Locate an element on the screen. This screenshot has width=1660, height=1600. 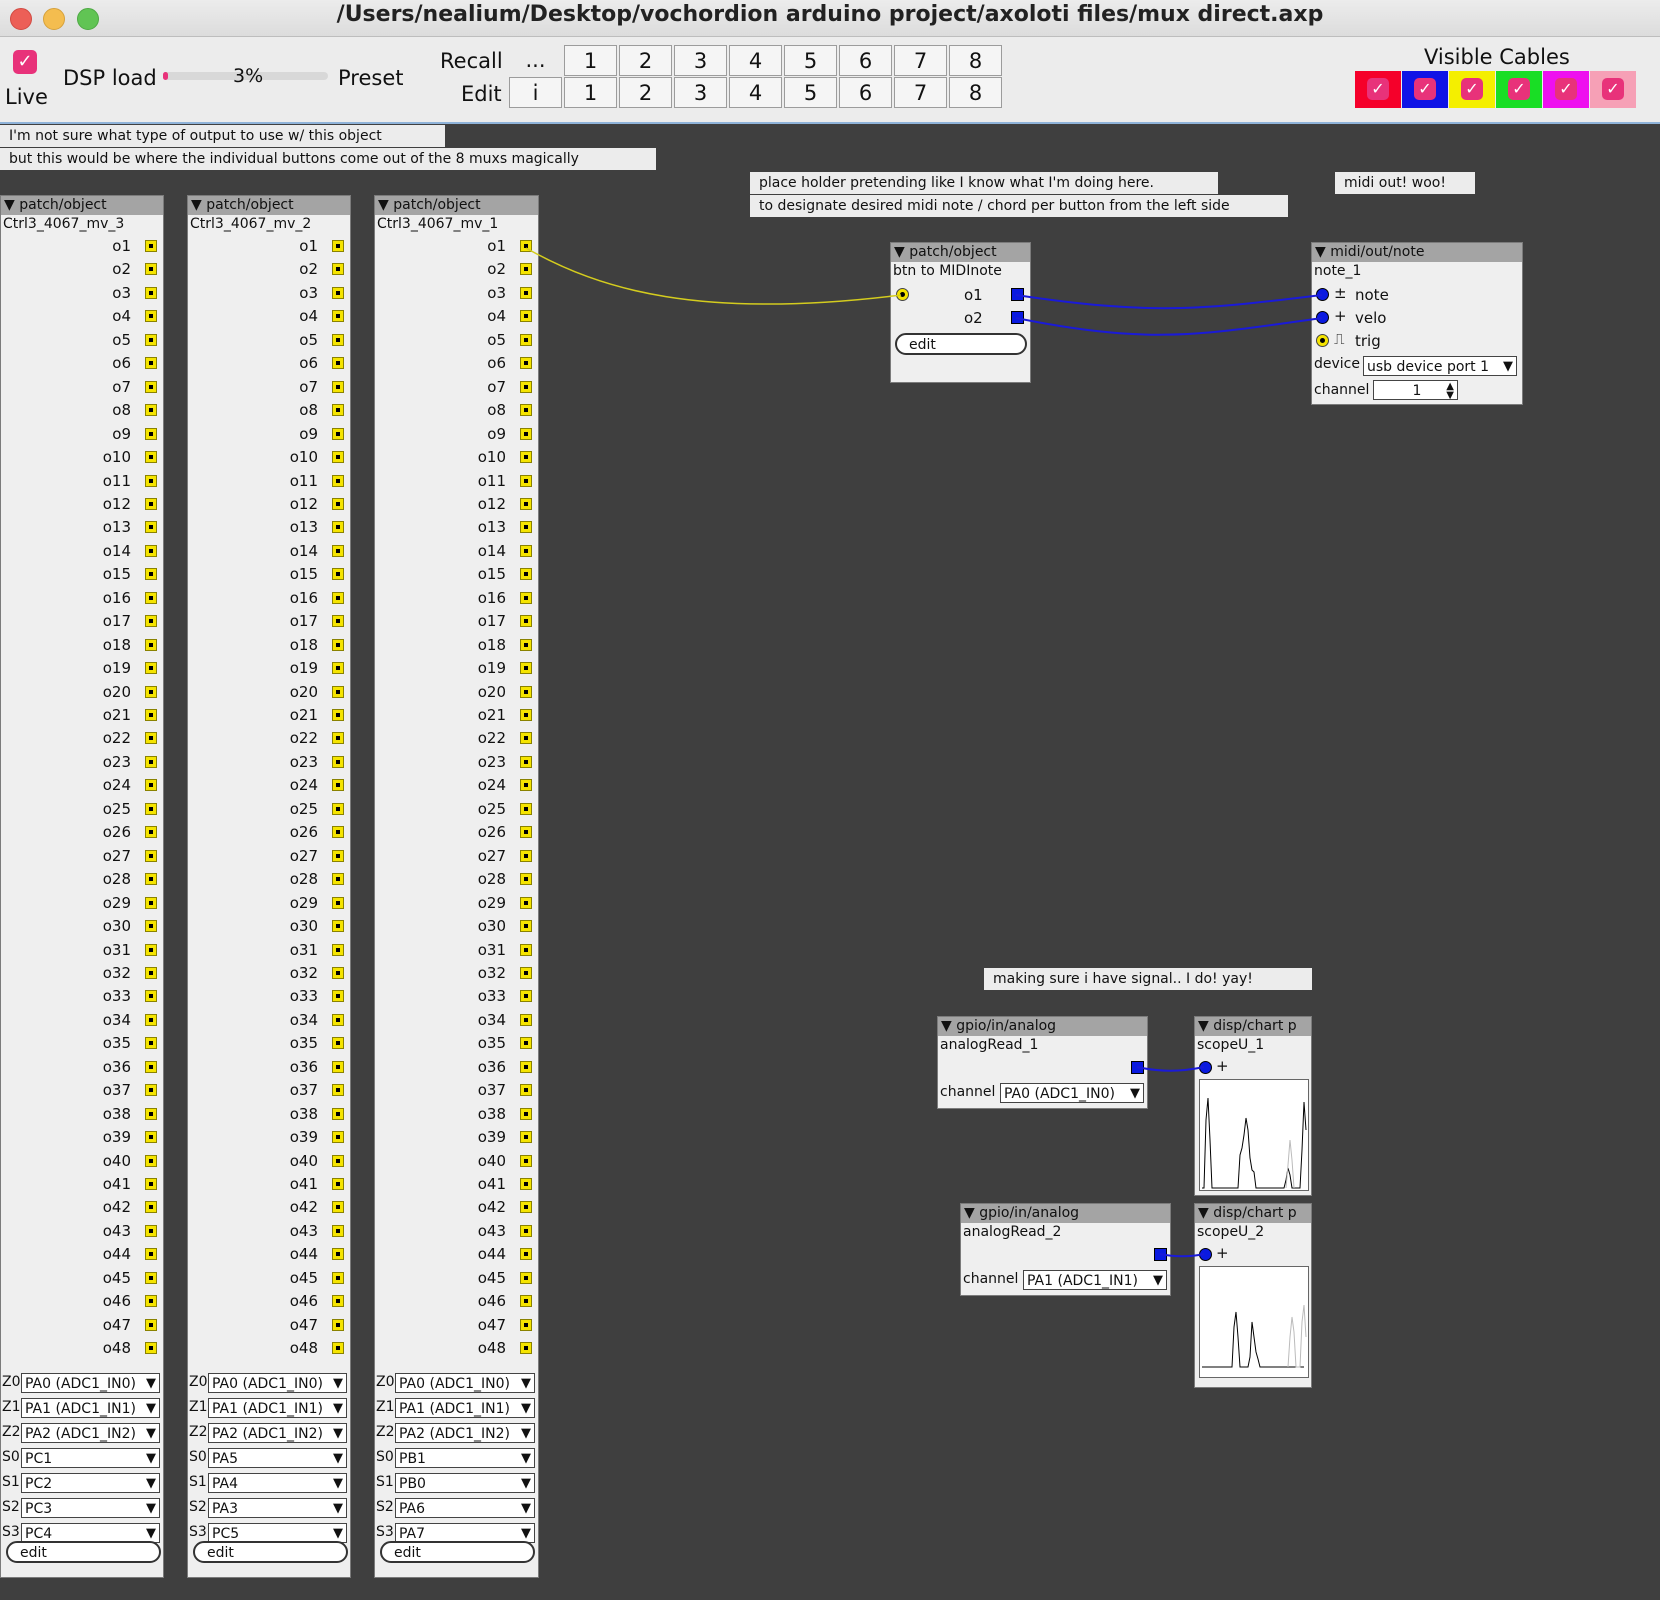
outlet-o17-icon is located at coordinates (526, 621).